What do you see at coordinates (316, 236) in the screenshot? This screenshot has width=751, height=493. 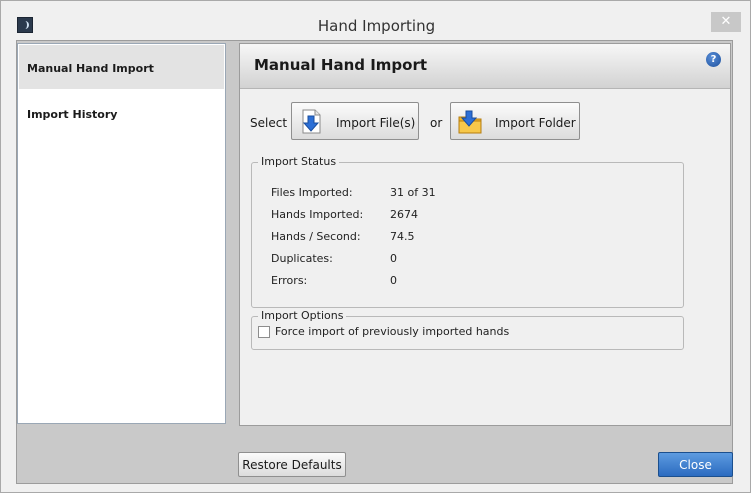 I see `hands-per-second-label: Hands / Second:` at bounding box center [316, 236].